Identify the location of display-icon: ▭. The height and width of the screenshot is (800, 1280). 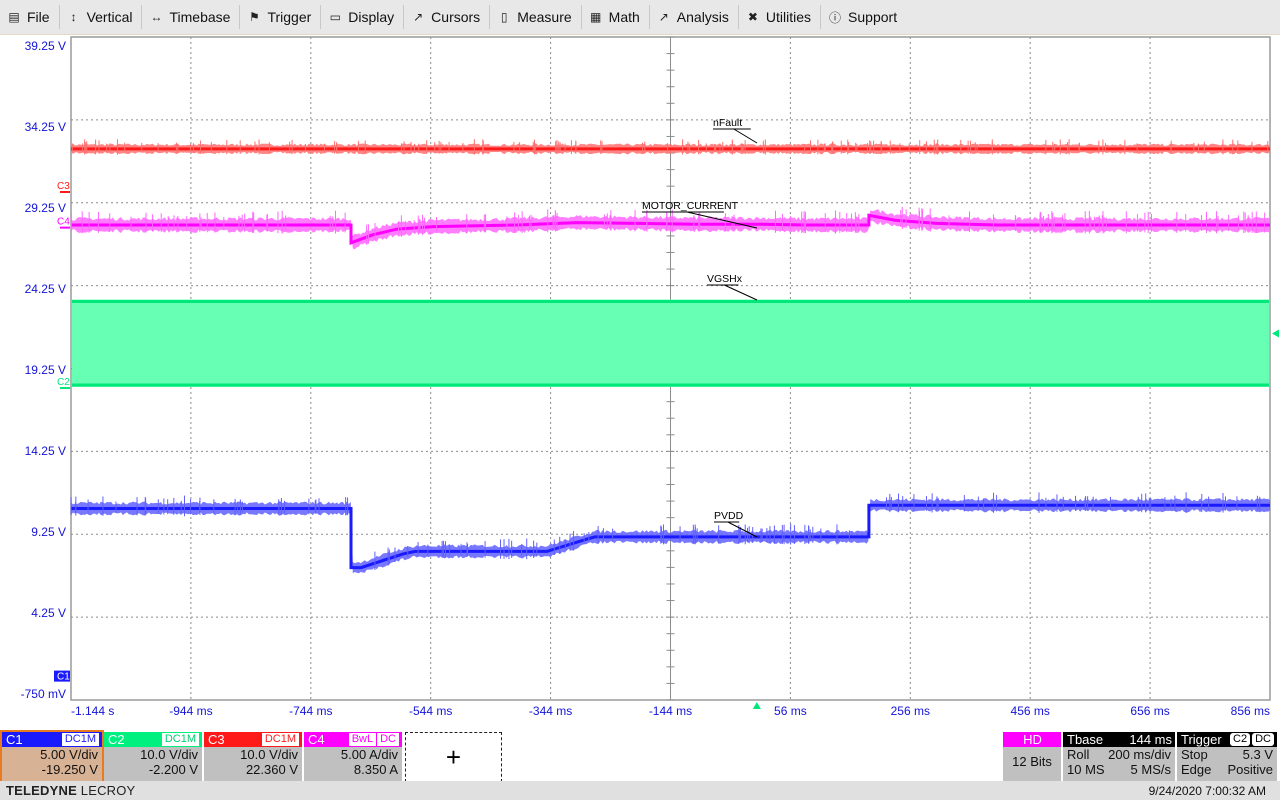
(335, 17).